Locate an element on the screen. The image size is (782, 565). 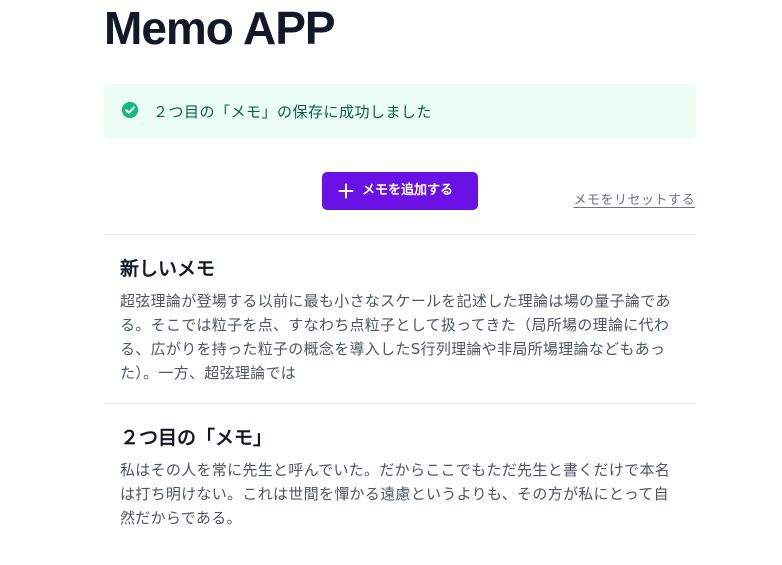
plus-icon is located at coordinates (346, 191).